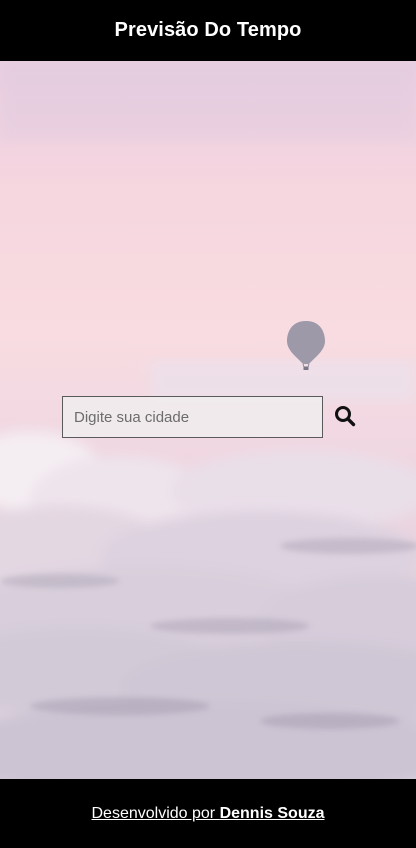  I want to click on search-form, so click(209, 417).